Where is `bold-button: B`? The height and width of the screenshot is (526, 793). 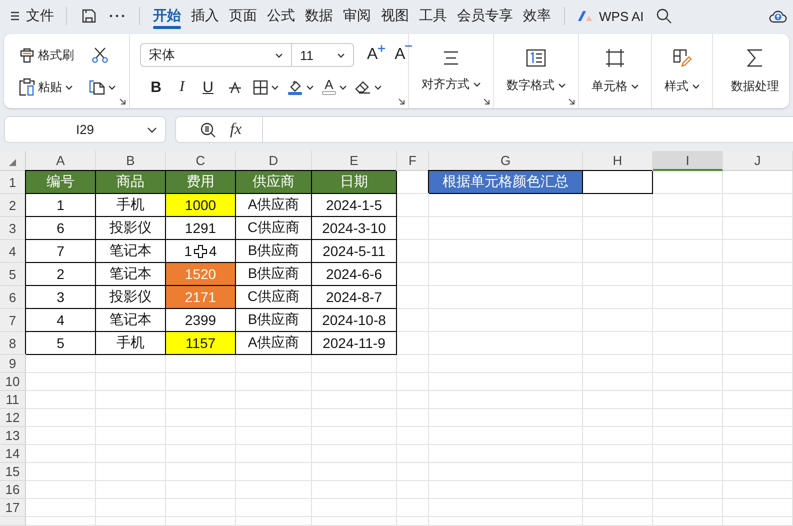 bold-button: B is located at coordinates (156, 87).